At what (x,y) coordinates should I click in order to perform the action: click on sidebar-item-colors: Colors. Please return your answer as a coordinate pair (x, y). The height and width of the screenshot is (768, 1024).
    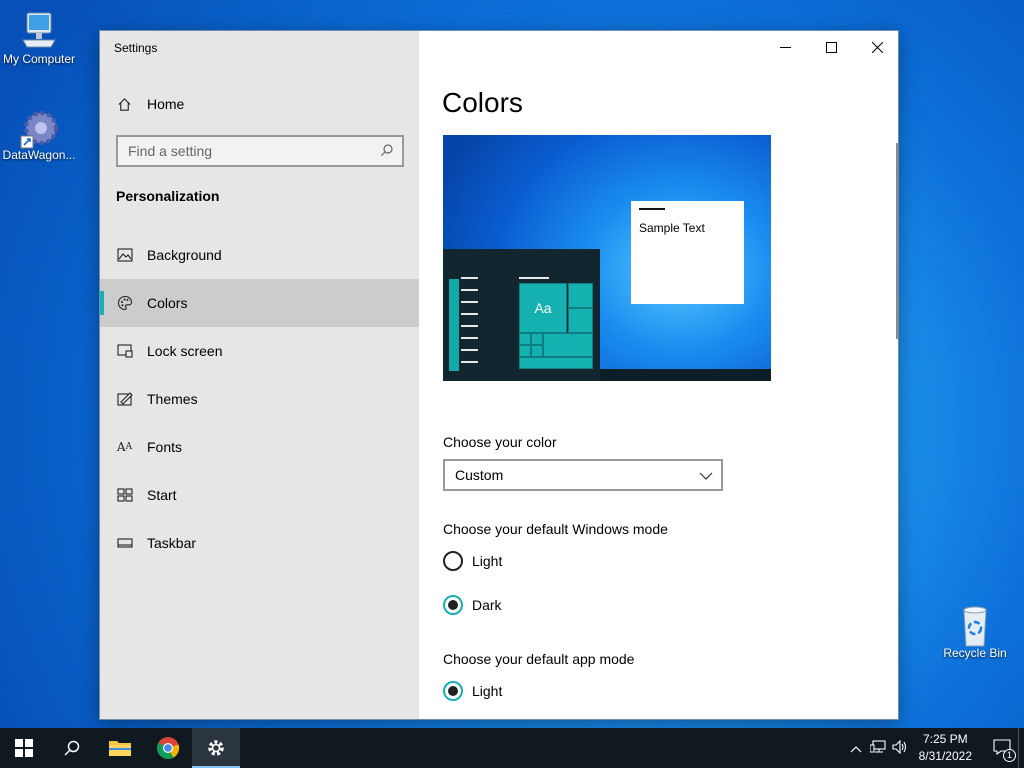
    Looking at the image, I should click on (259, 303).